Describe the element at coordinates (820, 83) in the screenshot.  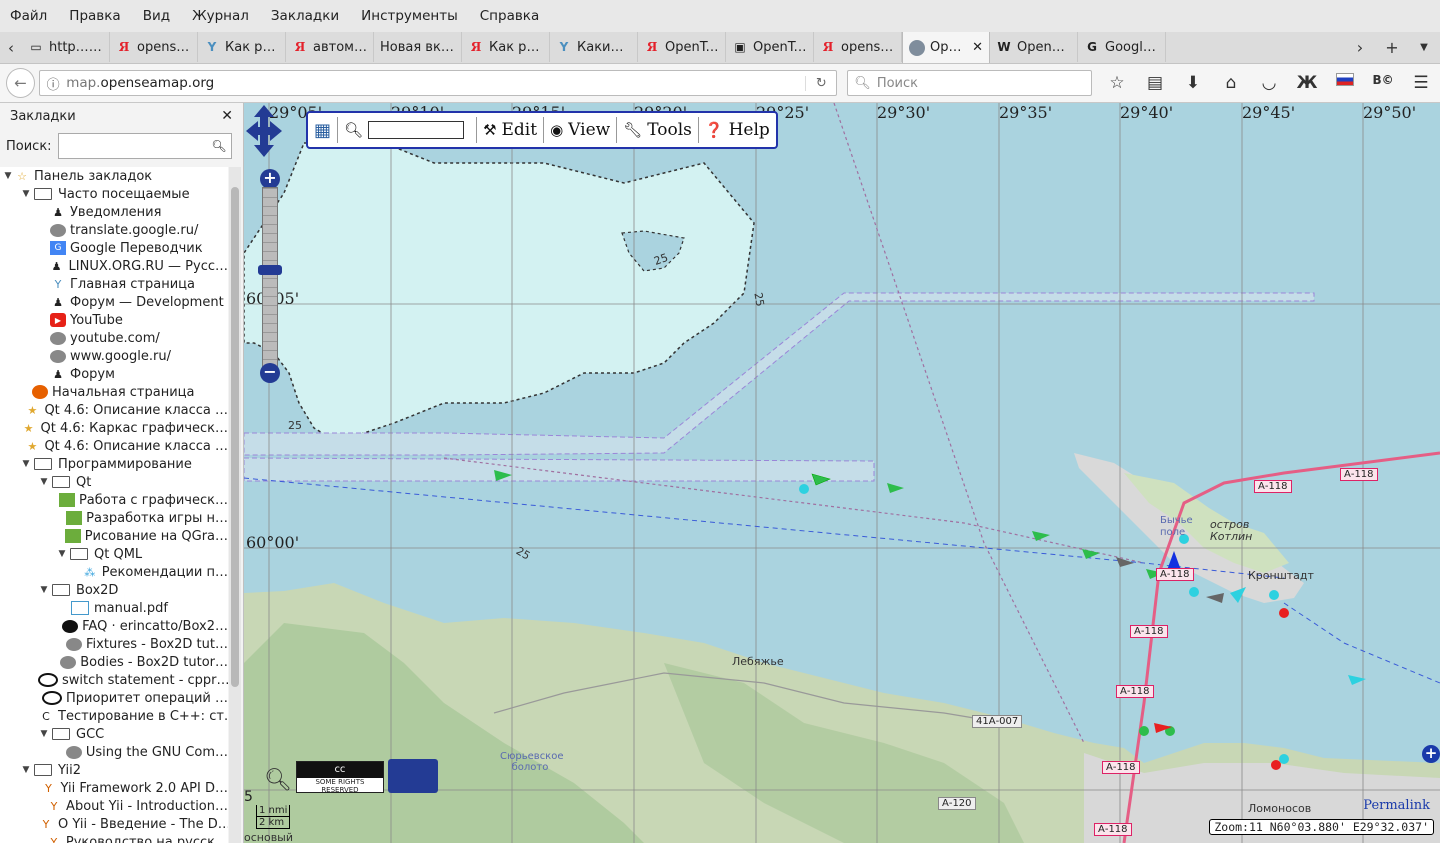
I see `reload-icon: ↻` at that location.